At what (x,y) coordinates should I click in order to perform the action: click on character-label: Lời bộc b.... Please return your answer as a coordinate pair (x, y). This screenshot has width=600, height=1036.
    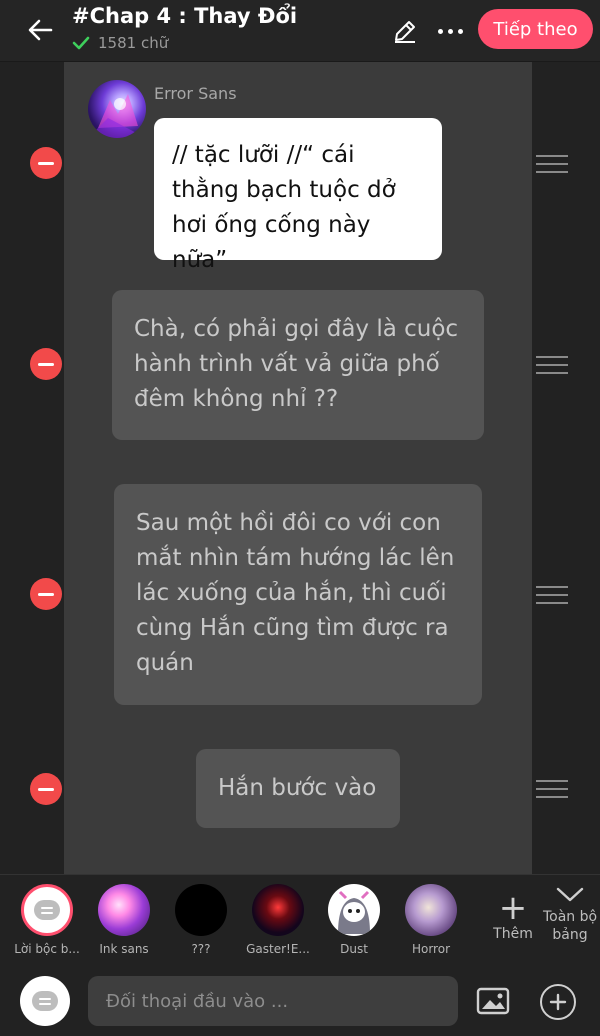
    Looking at the image, I should click on (47, 949).